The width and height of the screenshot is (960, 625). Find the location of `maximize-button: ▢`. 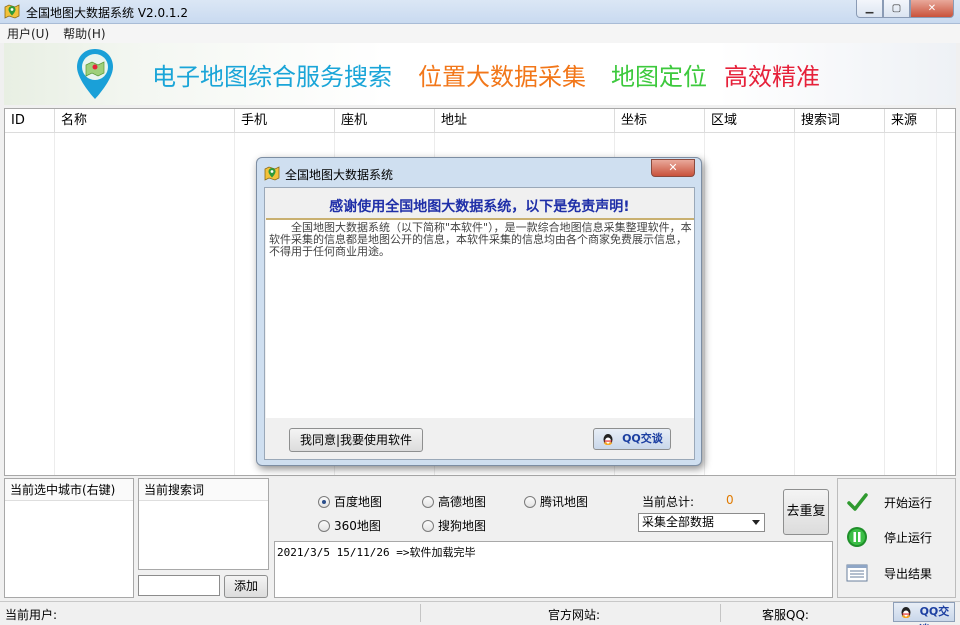

maximize-button: ▢ is located at coordinates (896, 9).